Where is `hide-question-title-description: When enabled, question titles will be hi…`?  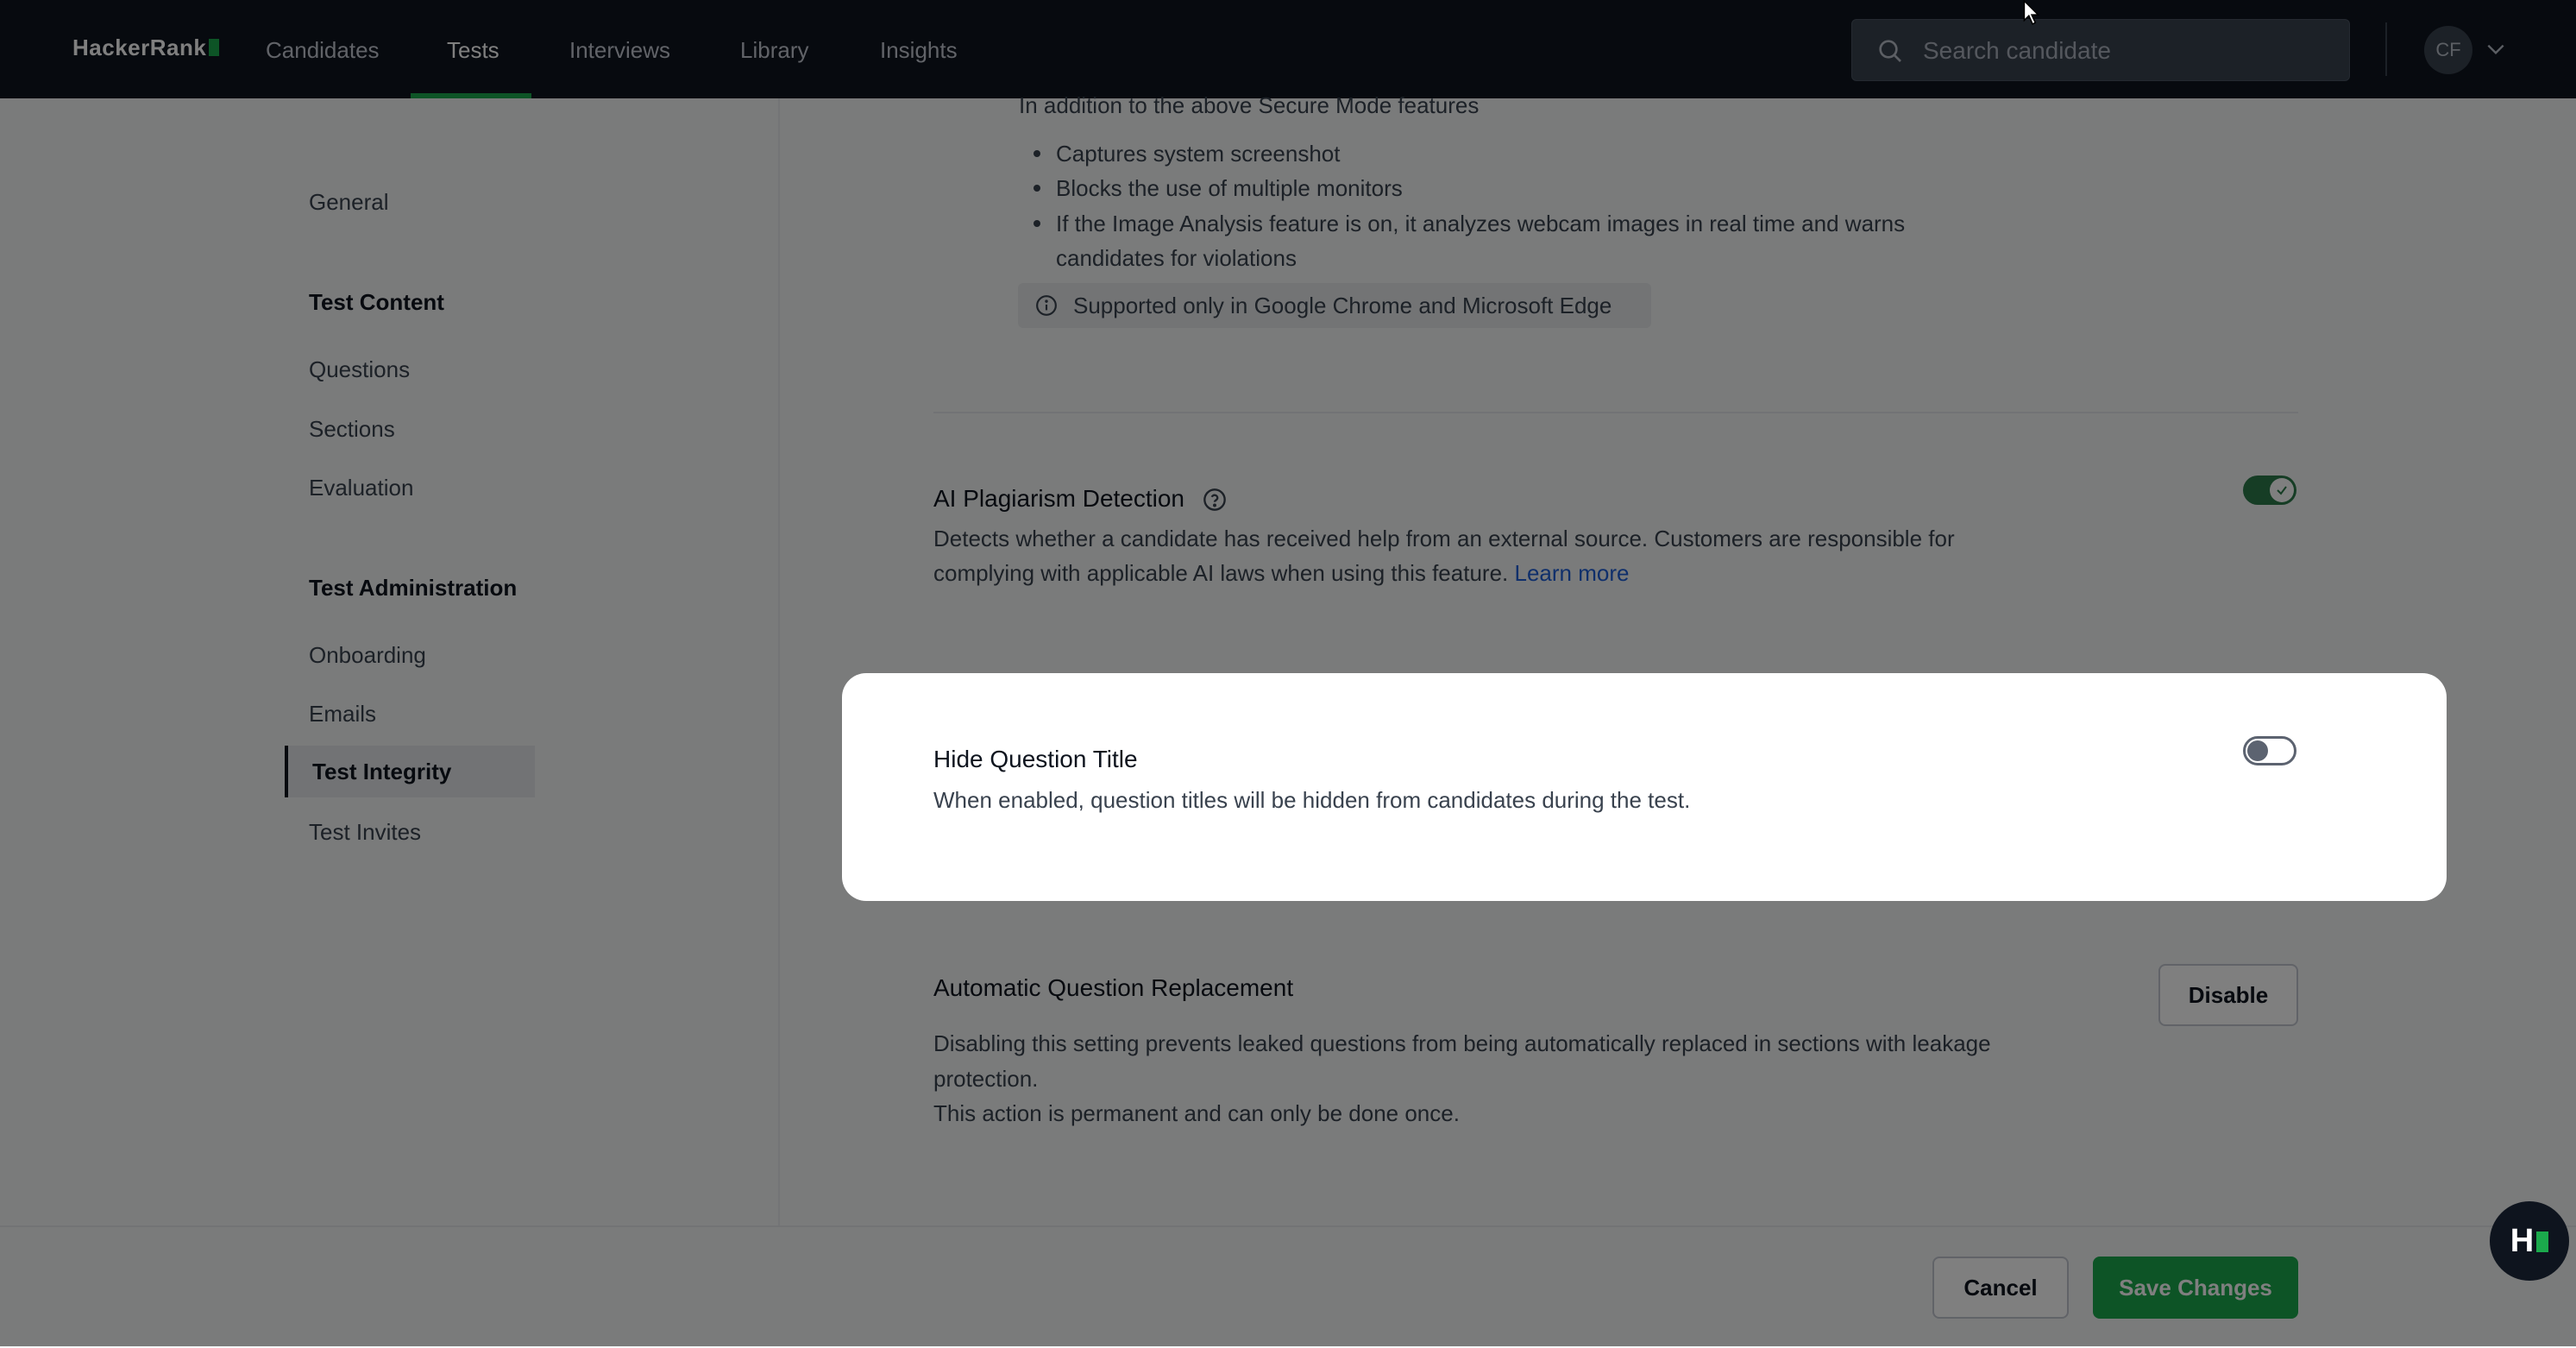 hide-question-title-description: When enabled, question titles will be hi… is located at coordinates (1312, 800).